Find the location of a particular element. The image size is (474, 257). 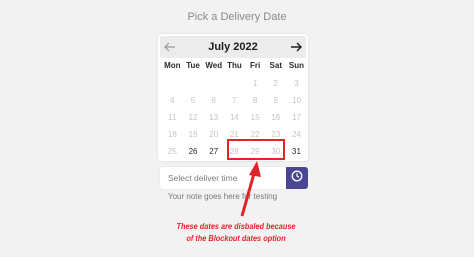

time-picker-button is located at coordinates (297, 178).